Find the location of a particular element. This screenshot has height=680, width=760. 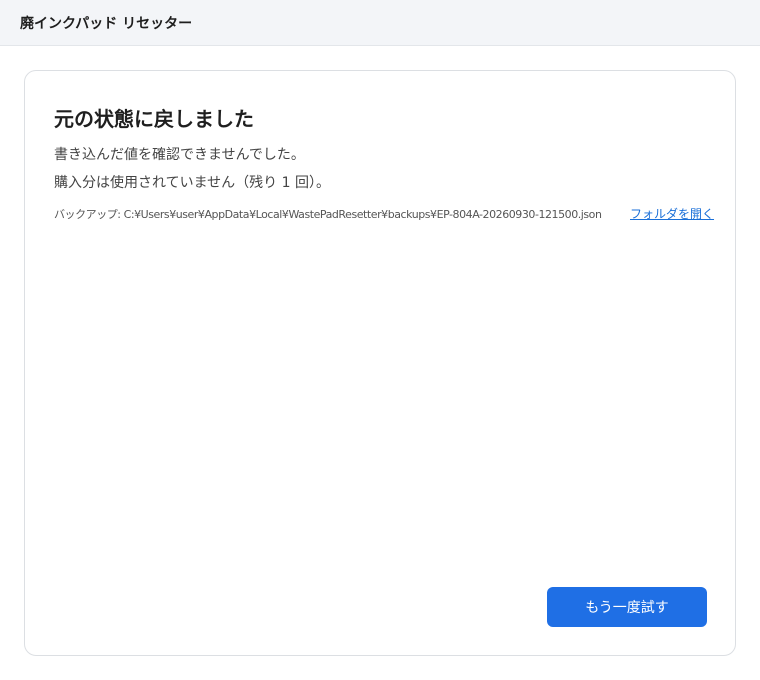

result-heading: 元の状態に戻しました is located at coordinates (154, 119).